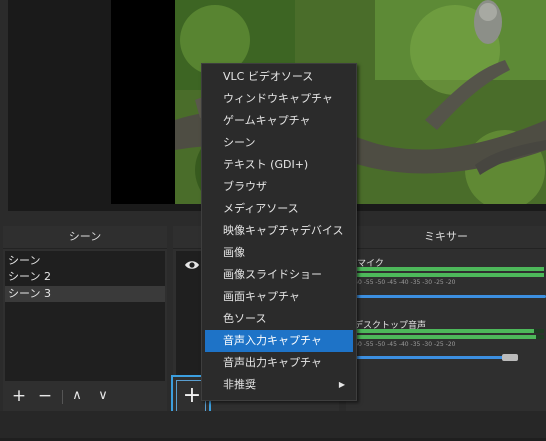 Image resolution: width=546 pixels, height=441 pixels. What do you see at coordinates (279, 363) in the screenshot?
I see `menu-item-audio-output-capture: 音声出力キャプチャ` at bounding box center [279, 363].